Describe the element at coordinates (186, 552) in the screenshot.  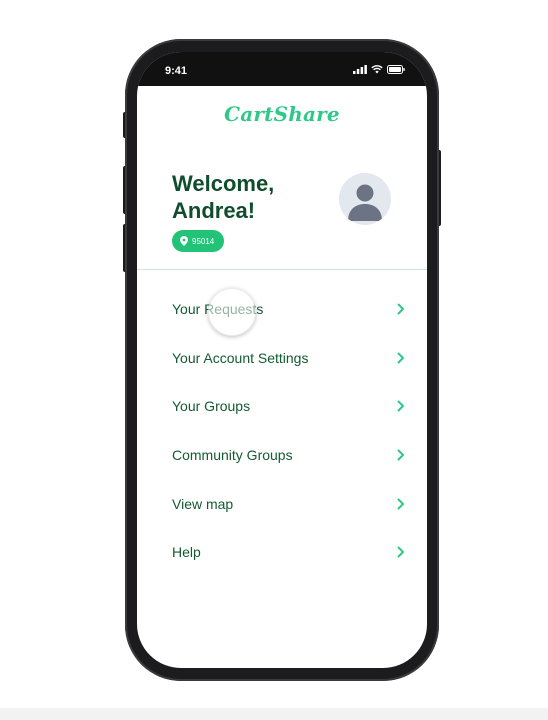
I see `menu-item-label: Help` at that location.